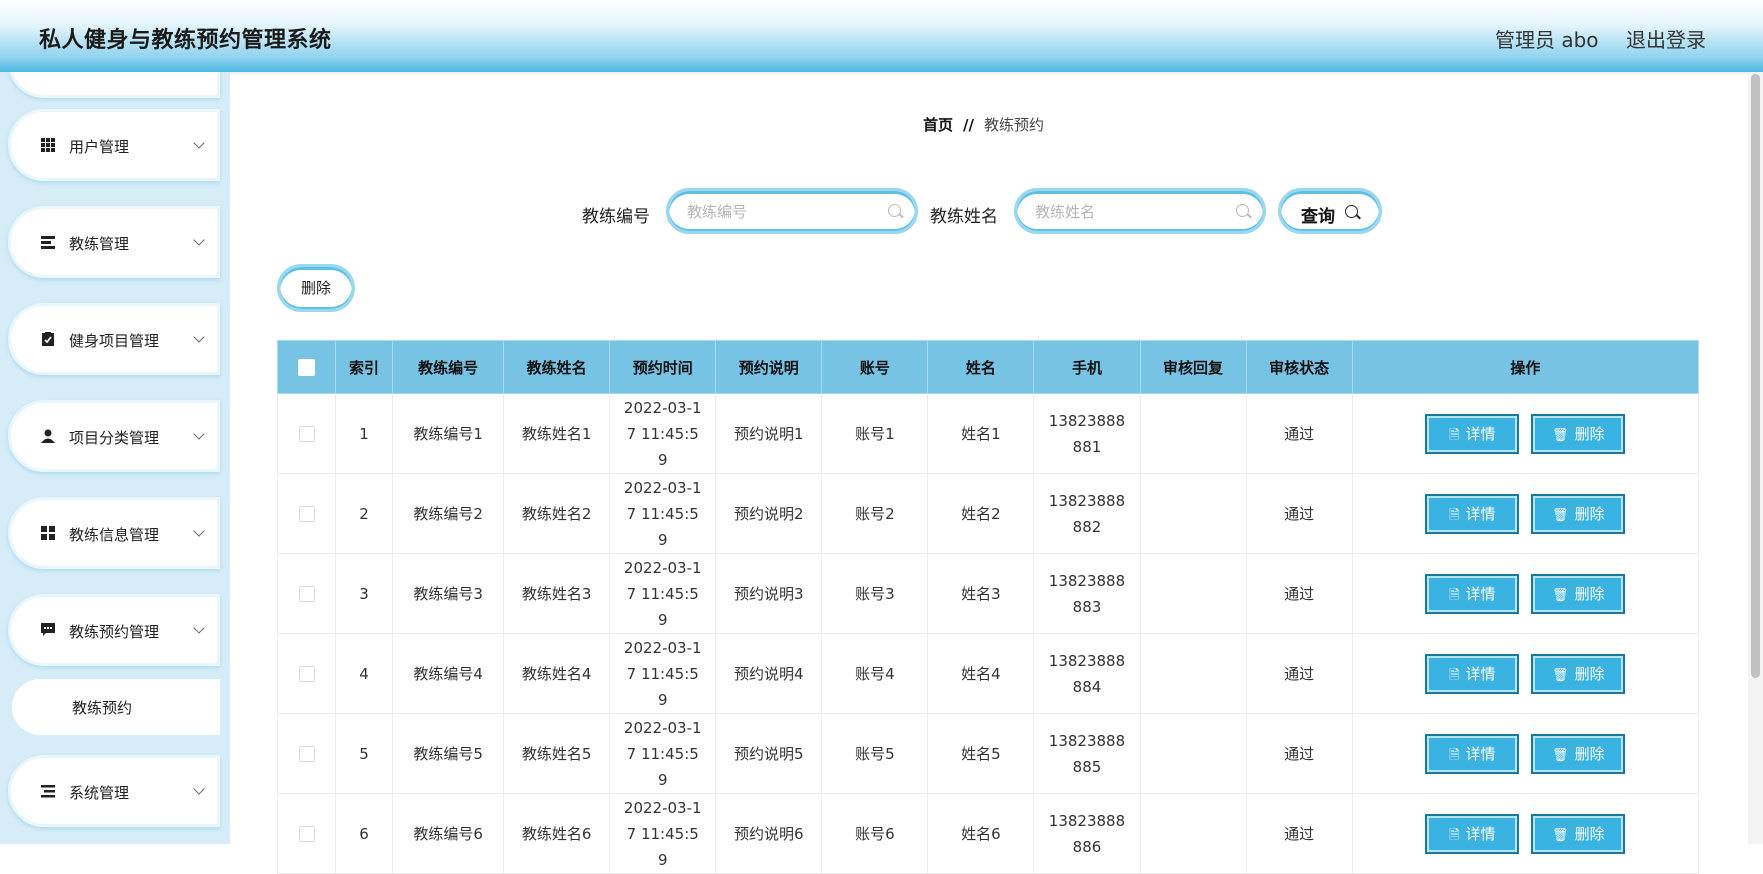 The height and width of the screenshot is (874, 1763). What do you see at coordinates (881, 36) in the screenshot?
I see `top-header: 私人健身与教练预约管理系统 管理员 abo 退出登录` at bounding box center [881, 36].